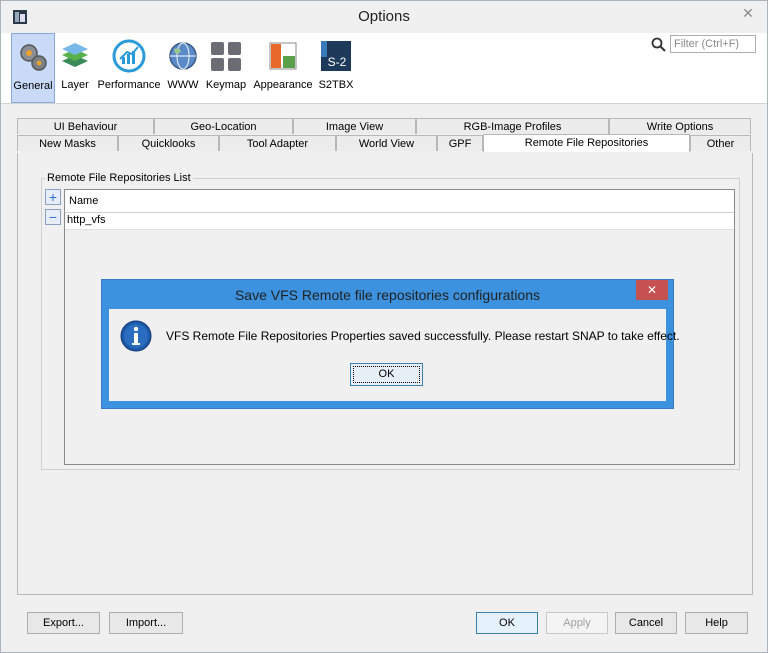 The image size is (768, 653). I want to click on category-label: Layer, so click(75, 85).